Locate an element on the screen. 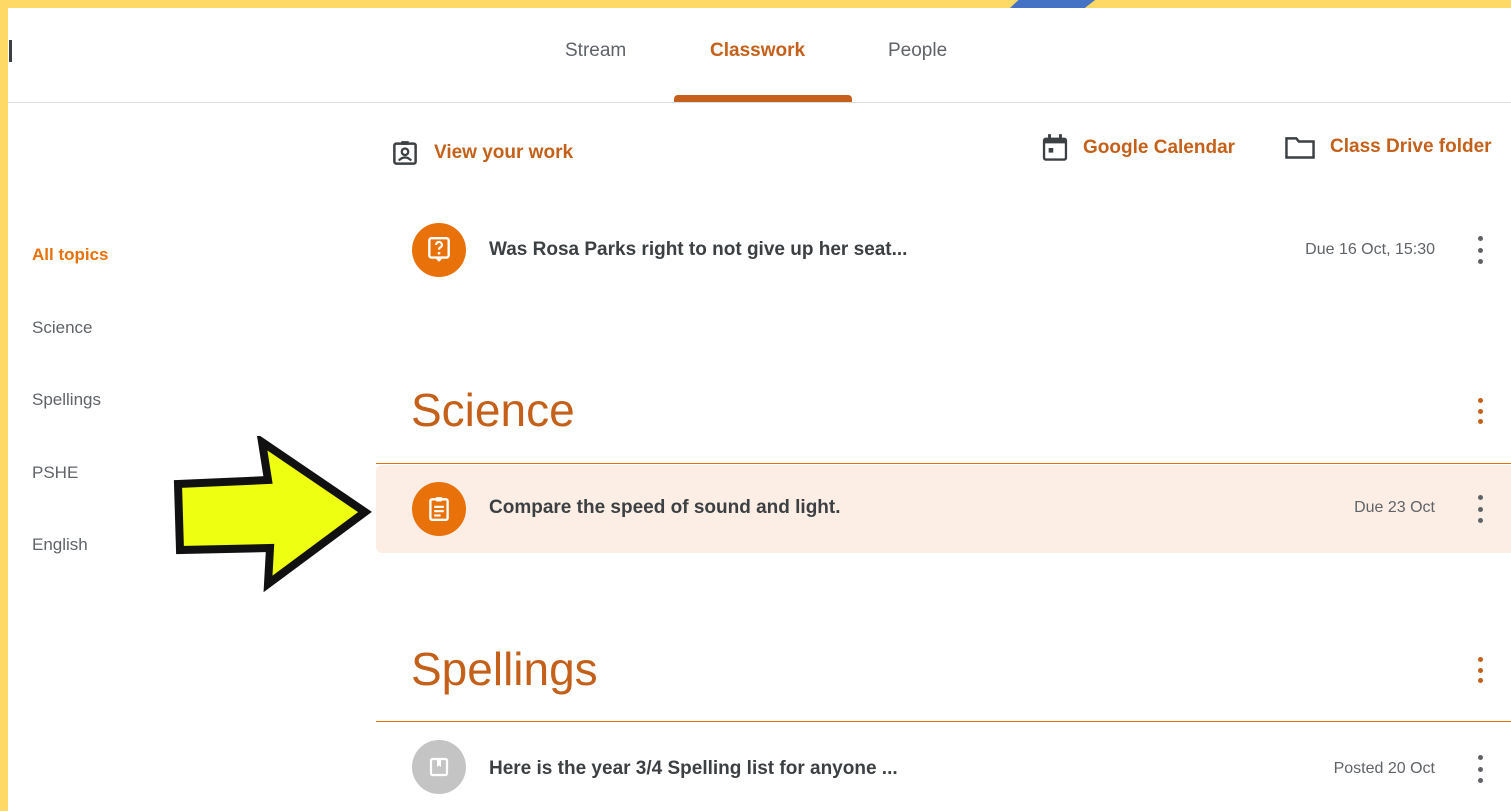  annotation-arrow-icon is located at coordinates (272, 514).